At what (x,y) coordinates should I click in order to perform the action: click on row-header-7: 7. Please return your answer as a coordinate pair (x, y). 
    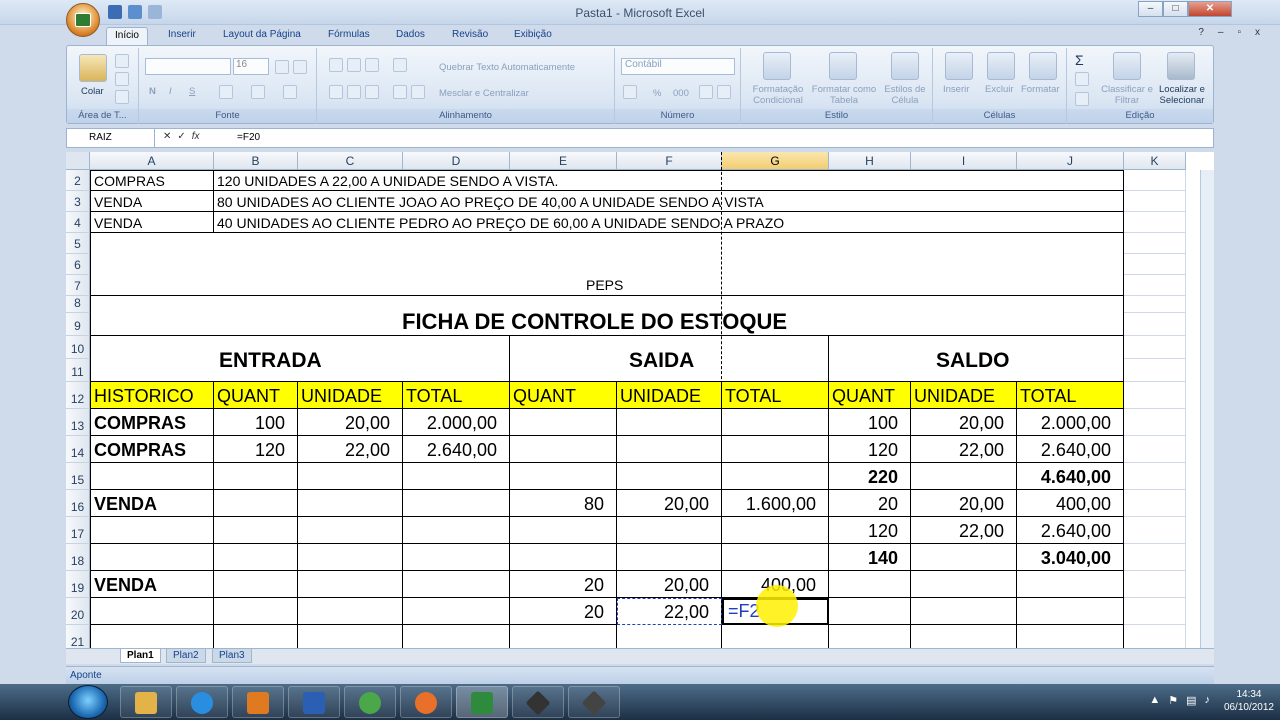
    Looking at the image, I should click on (78, 285).